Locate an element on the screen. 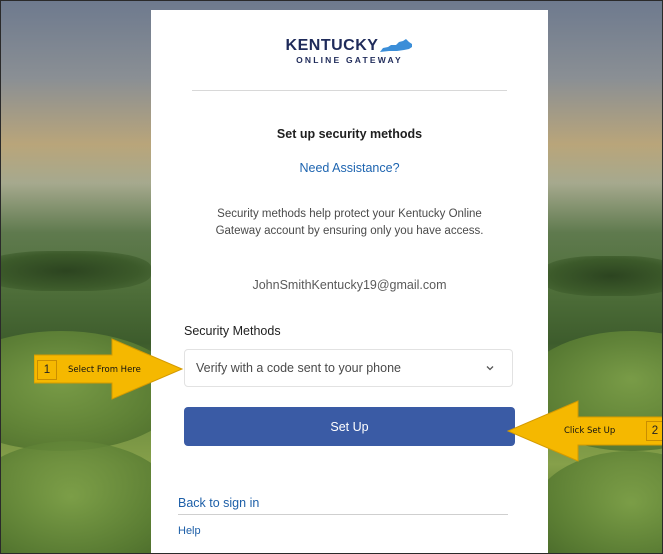 The image size is (663, 554). step-1-badge: 1 is located at coordinates (47, 370).